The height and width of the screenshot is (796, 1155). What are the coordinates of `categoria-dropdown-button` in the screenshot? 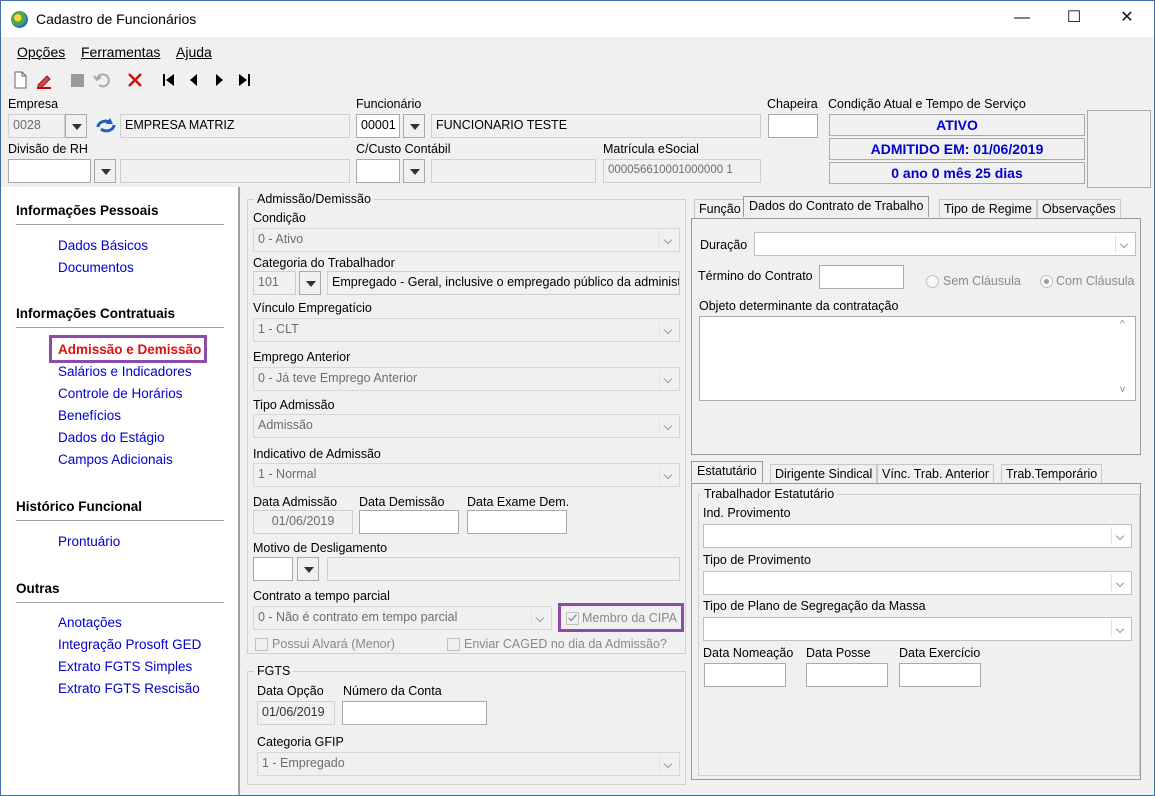 It's located at (310, 283).